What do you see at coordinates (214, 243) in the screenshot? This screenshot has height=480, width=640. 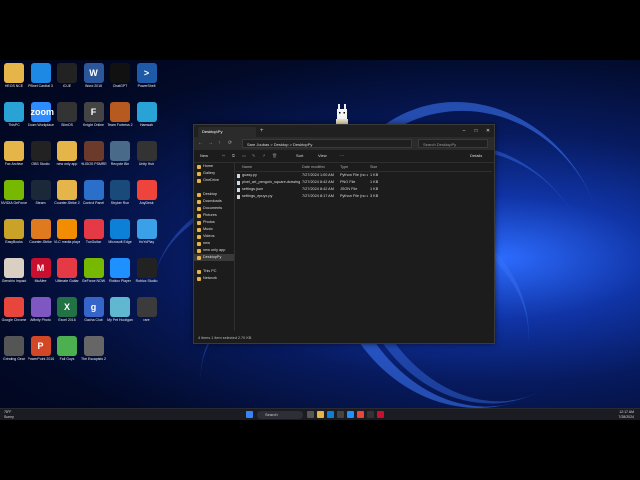 I see `nav-item: new` at bounding box center [214, 243].